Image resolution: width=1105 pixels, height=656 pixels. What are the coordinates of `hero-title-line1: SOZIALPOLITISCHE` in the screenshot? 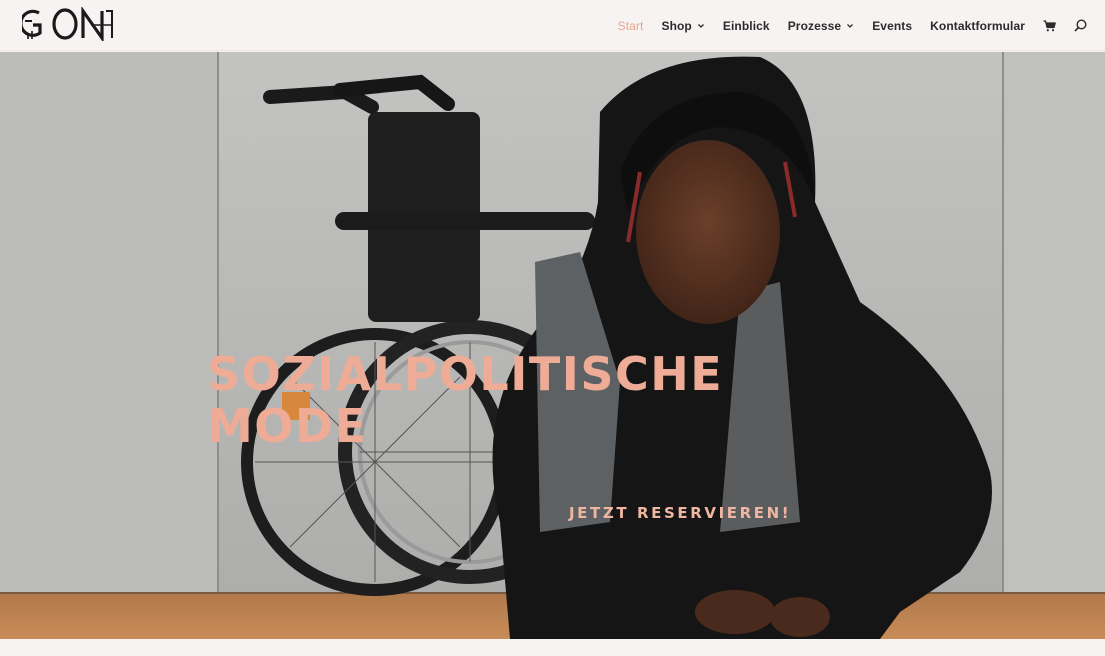 It's located at (465, 374).